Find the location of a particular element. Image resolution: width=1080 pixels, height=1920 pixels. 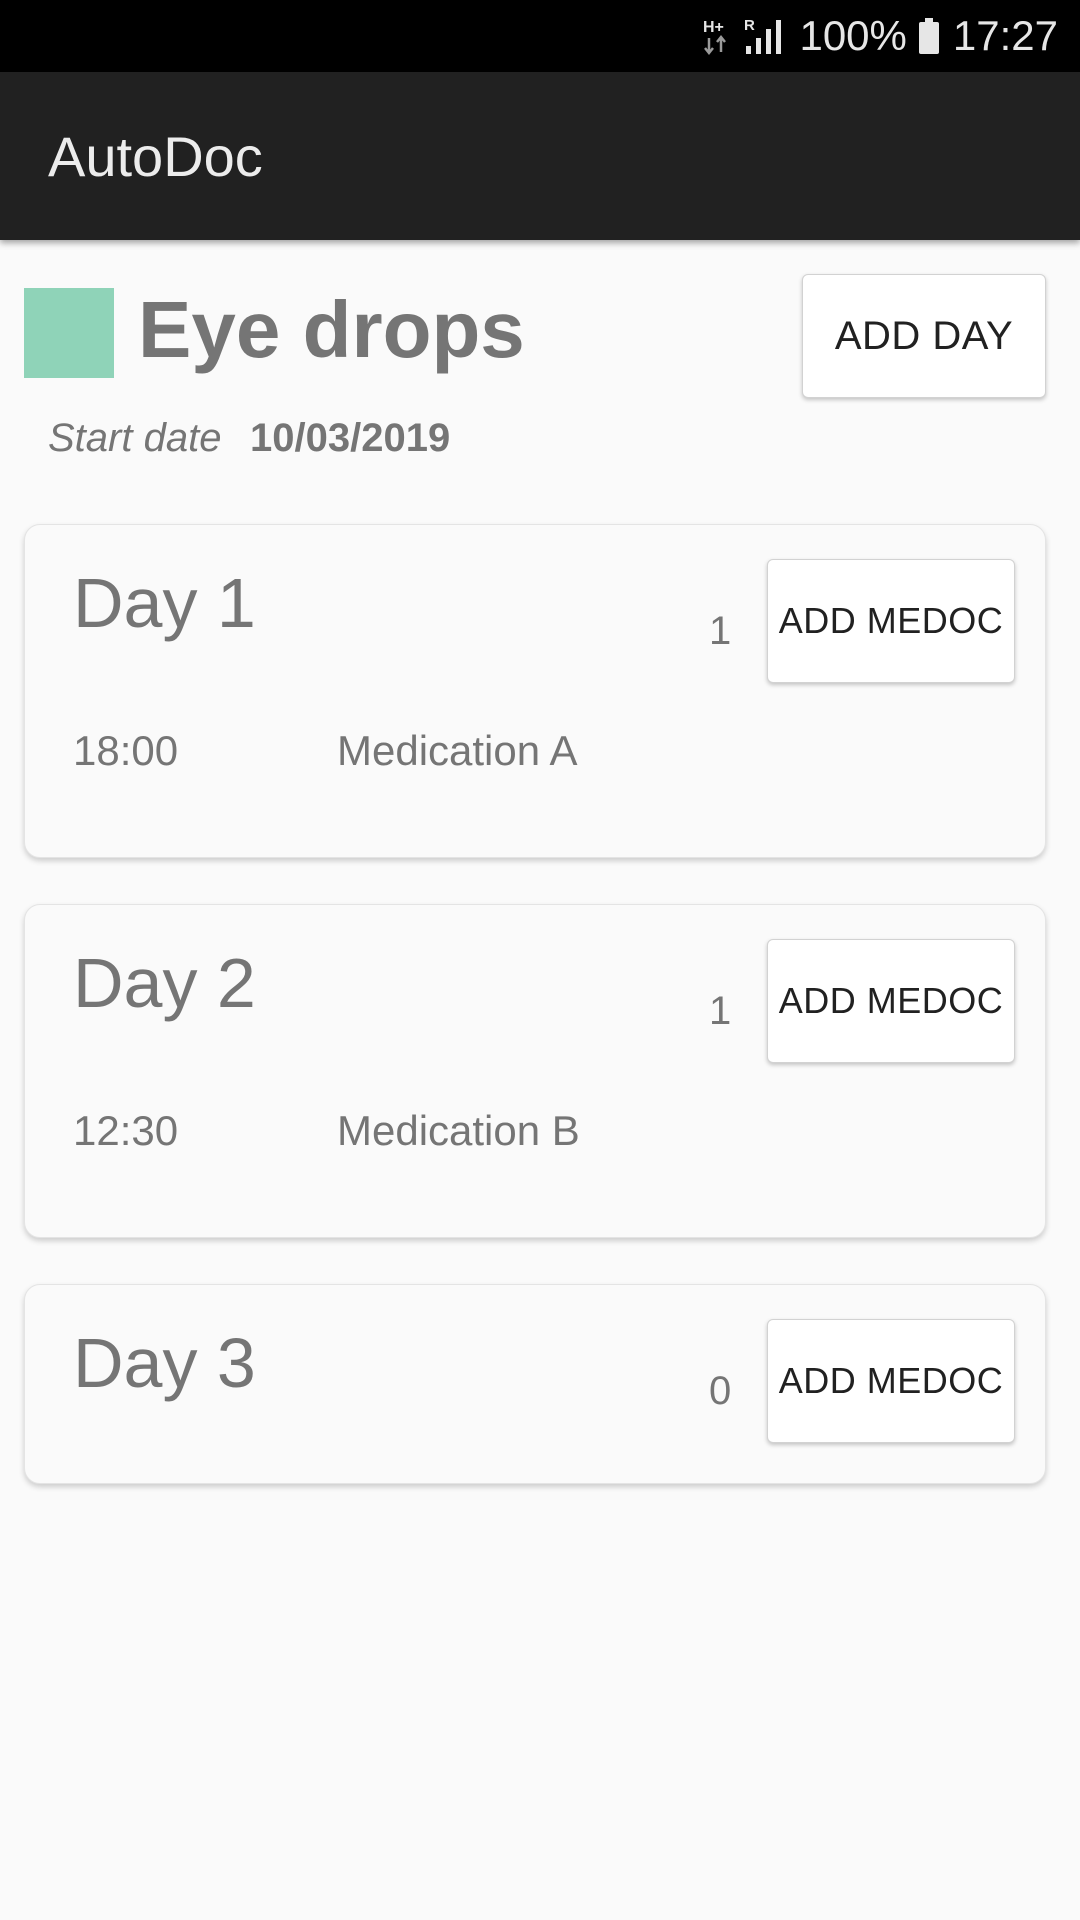

day-title: Day 1 is located at coordinates (164, 603).